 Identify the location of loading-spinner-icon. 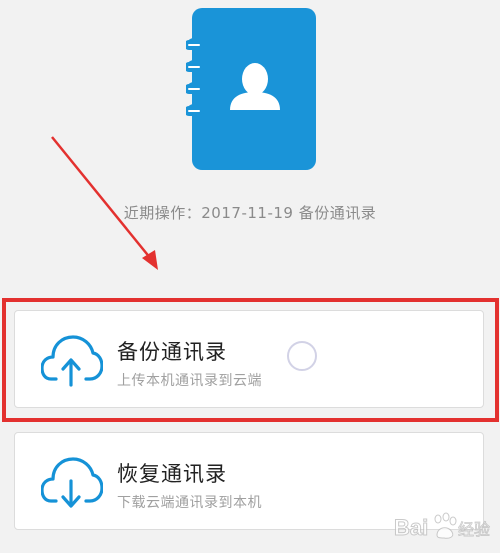
(302, 356).